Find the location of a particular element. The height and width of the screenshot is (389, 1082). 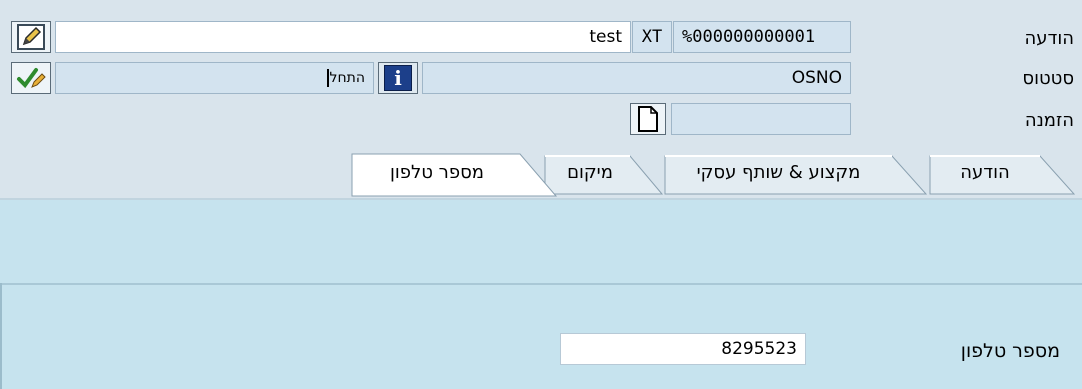

status-text-field: התחל is located at coordinates (214, 78).